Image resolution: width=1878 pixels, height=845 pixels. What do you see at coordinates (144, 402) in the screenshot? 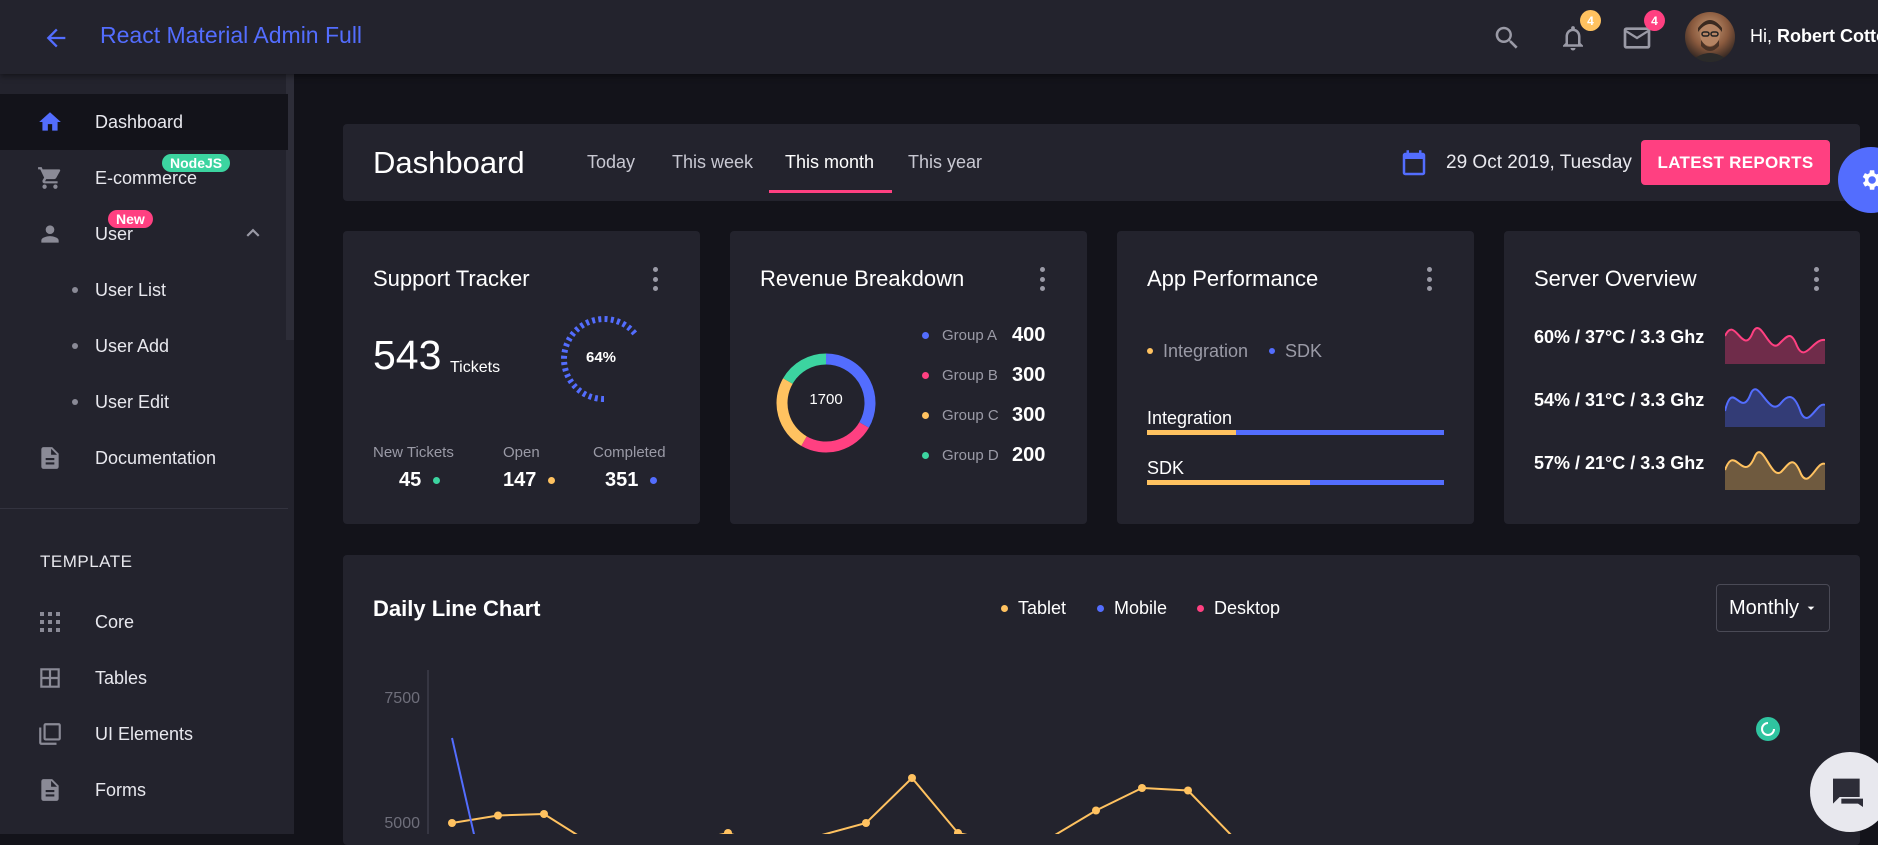
I see `sidebar-item-user-edit: User Edit` at bounding box center [144, 402].